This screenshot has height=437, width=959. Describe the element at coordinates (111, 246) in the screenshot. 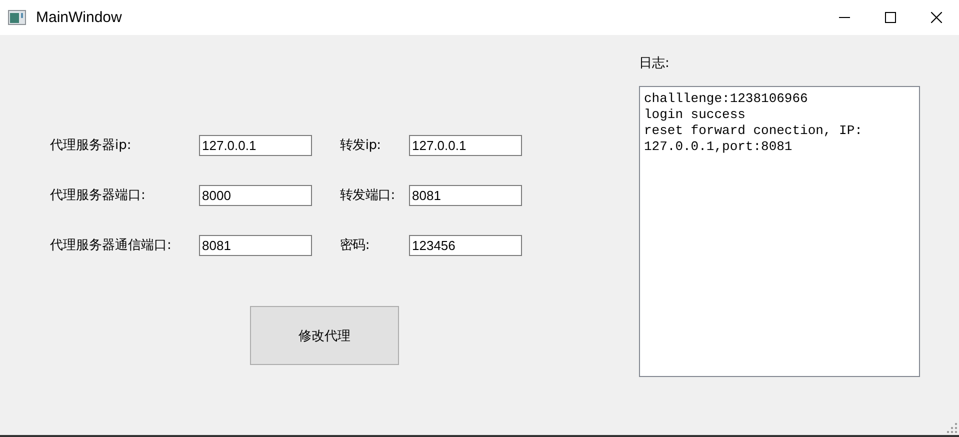

I see `field-label: 代理服务器通信端口:` at that location.